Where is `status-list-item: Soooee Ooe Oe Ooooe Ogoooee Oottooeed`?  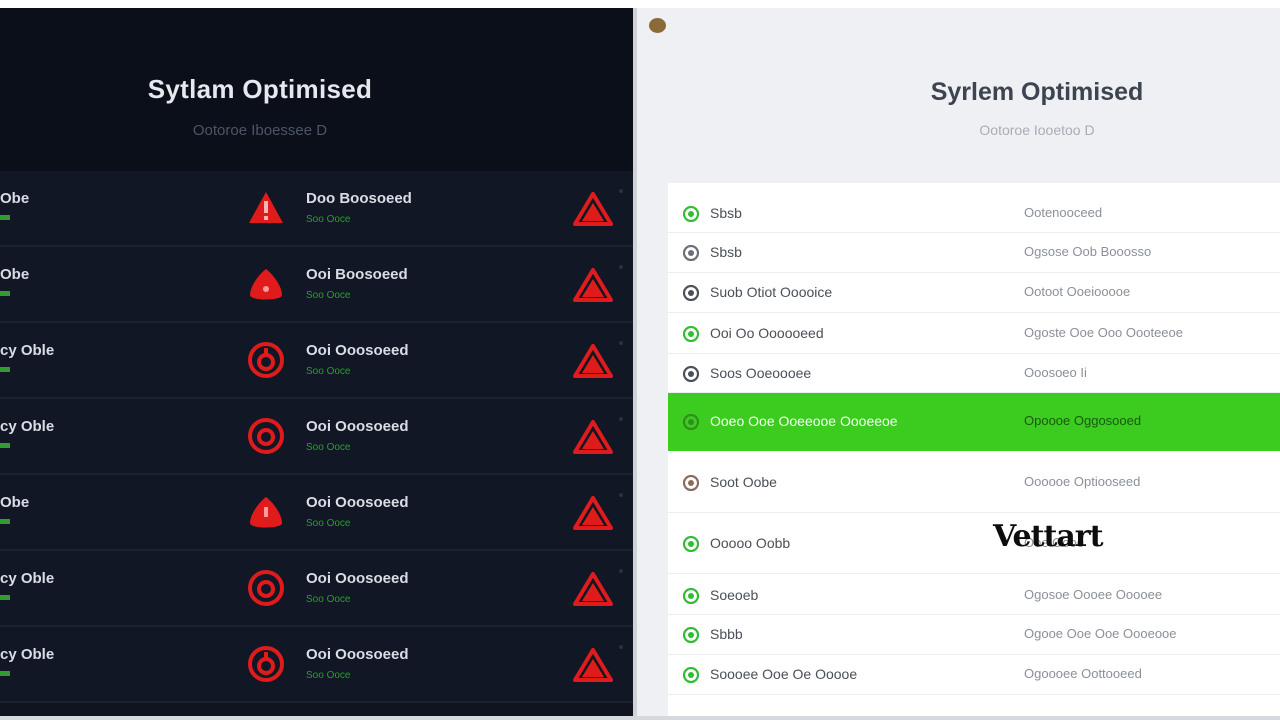 status-list-item: Soooee Ooe Oe Ooooe Ogoooee Oottooeed is located at coordinates (974, 675).